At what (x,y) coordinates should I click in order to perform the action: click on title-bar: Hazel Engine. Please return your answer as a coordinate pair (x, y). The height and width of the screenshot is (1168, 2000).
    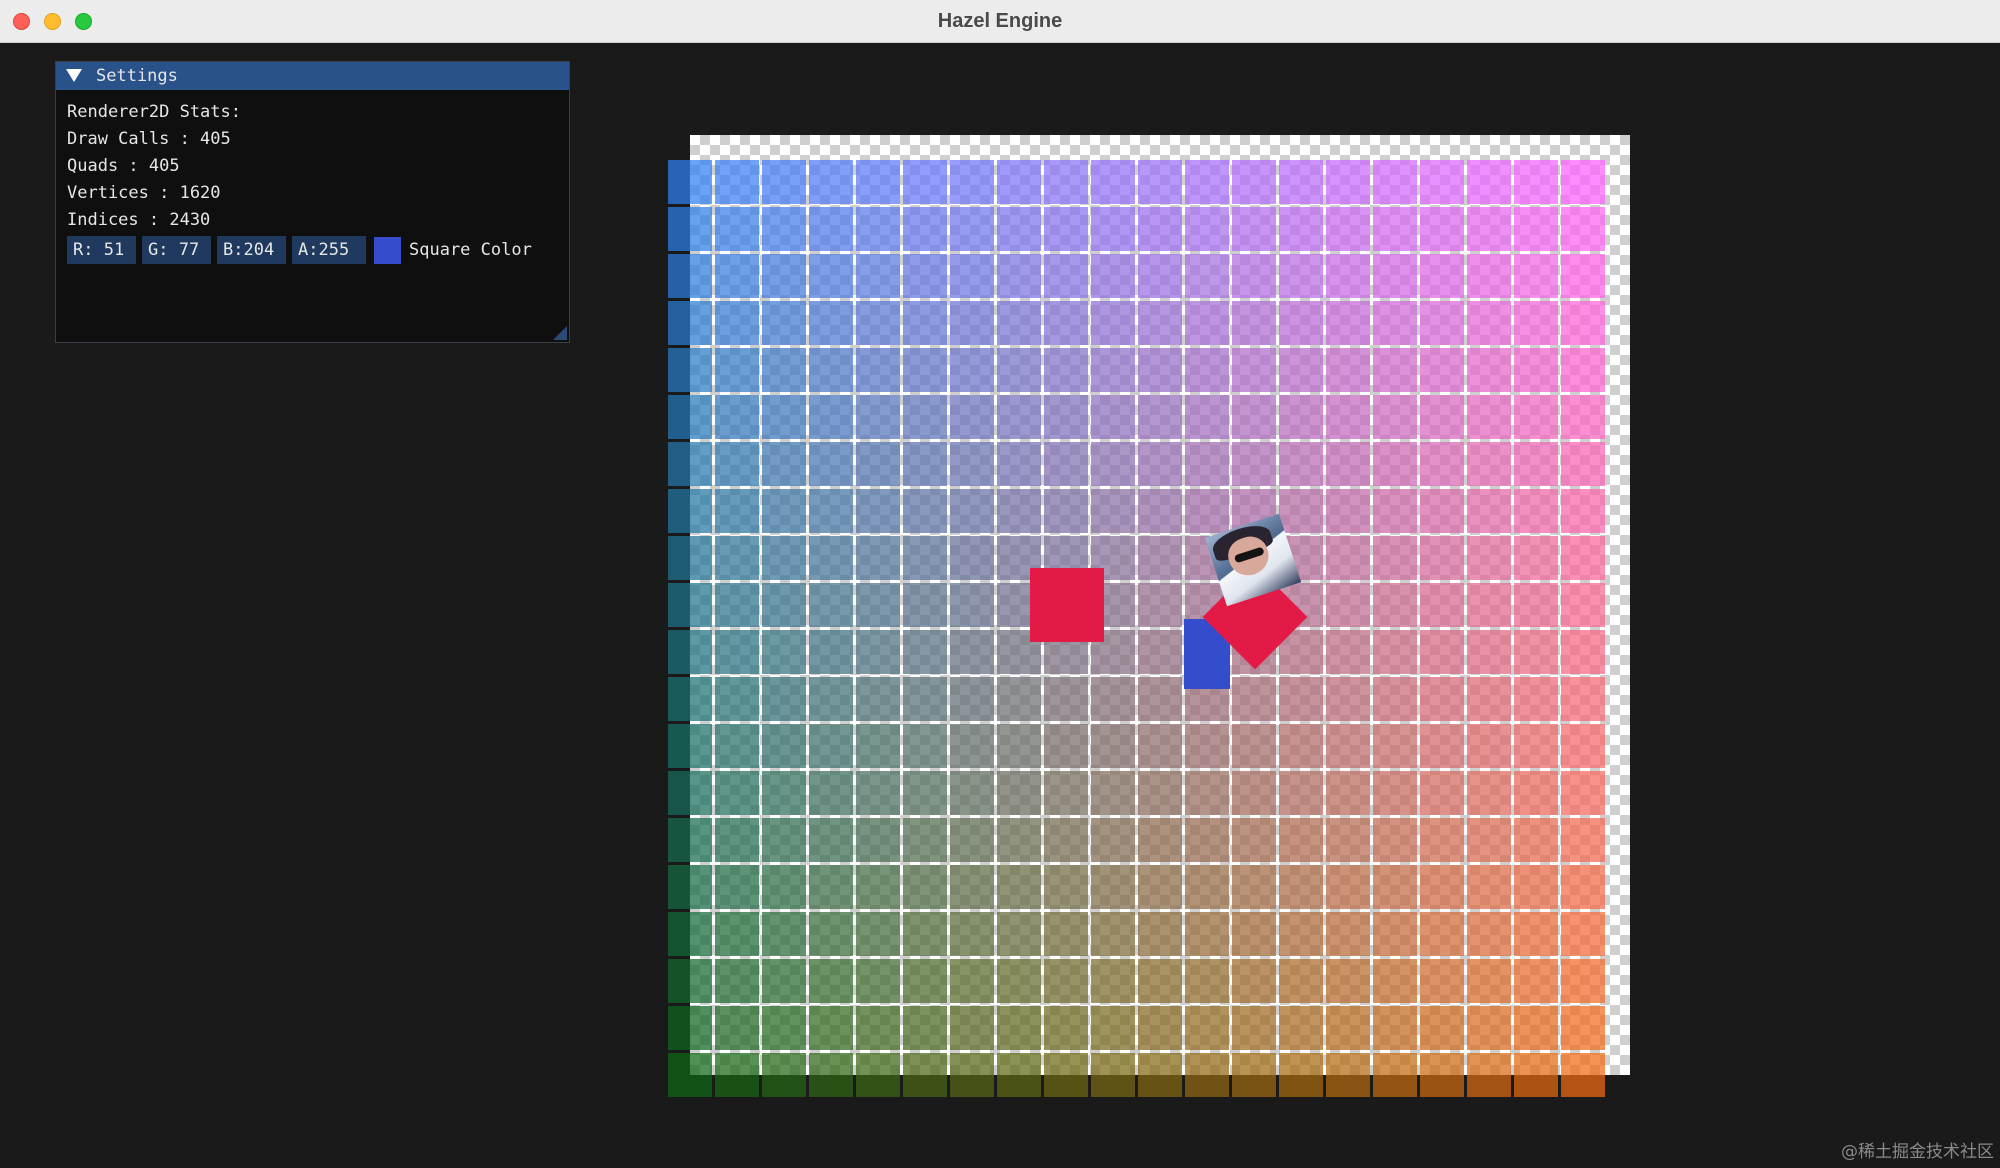
    Looking at the image, I should click on (1000, 21).